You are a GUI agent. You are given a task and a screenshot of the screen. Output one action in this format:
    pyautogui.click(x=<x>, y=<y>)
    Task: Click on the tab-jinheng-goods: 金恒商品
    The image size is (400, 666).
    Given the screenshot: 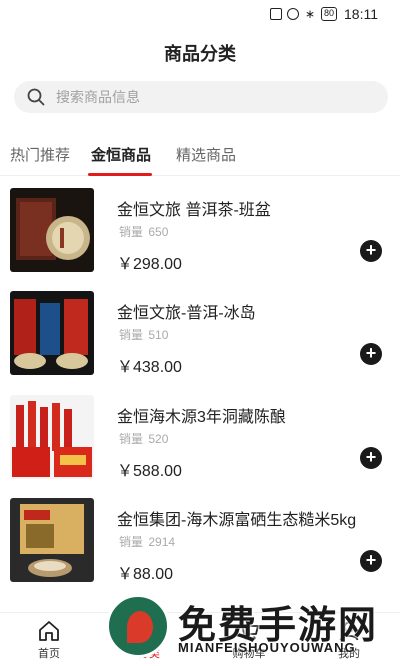 What is the action you would take?
    pyautogui.click(x=121, y=154)
    